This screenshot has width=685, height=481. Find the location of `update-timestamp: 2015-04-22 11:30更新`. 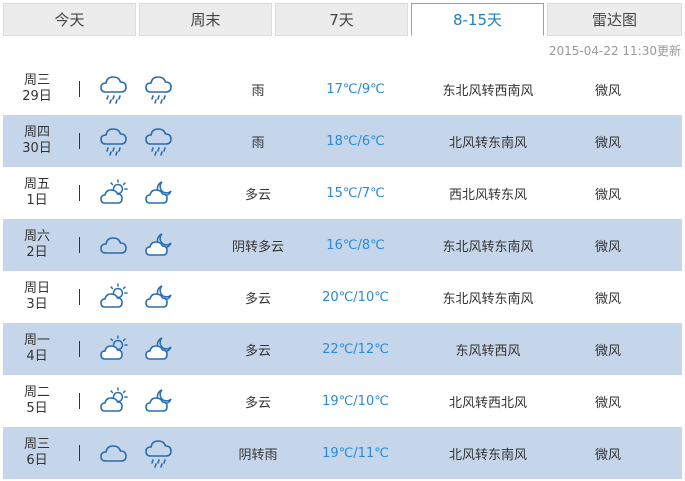

update-timestamp: 2015-04-22 11:30更新 is located at coordinates (614, 51).